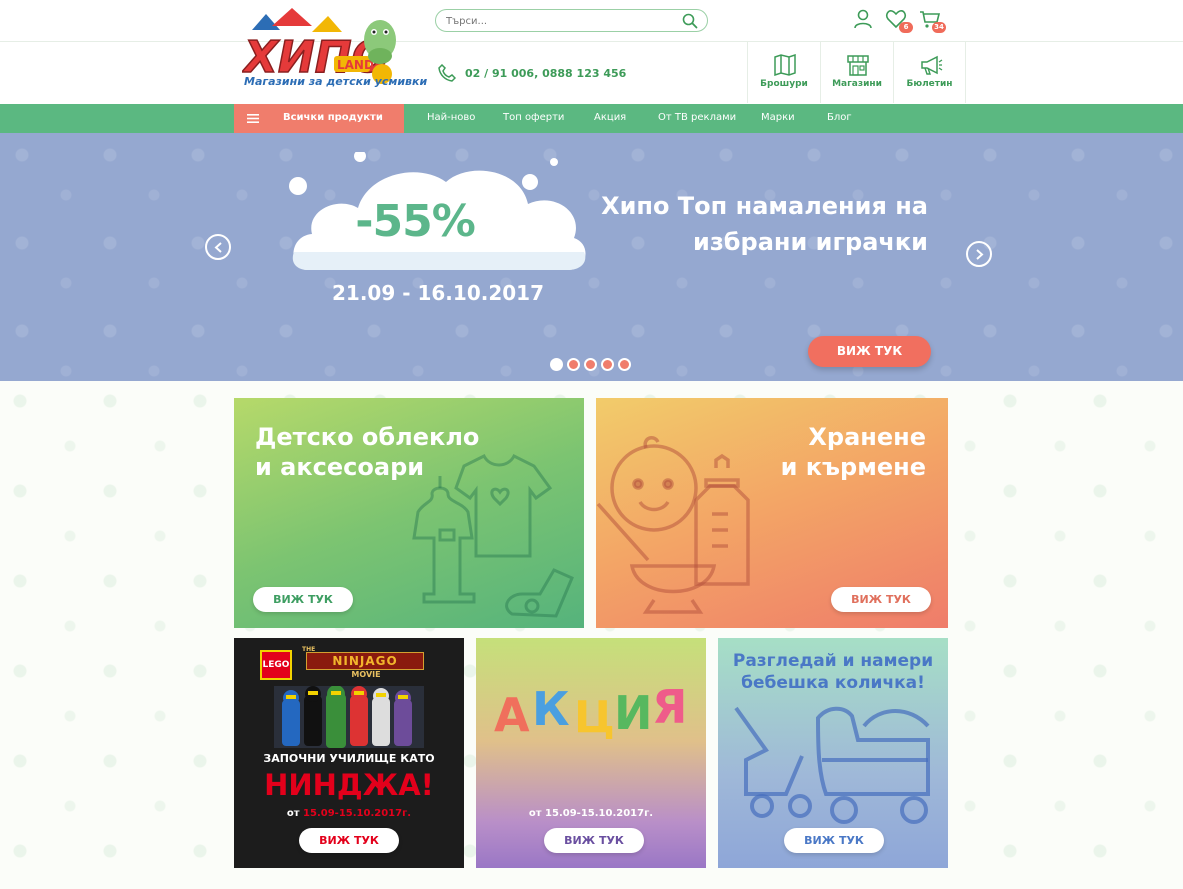  Describe the element at coordinates (857, 84) in the screenshot. I see `stores-label: Магазини` at that location.